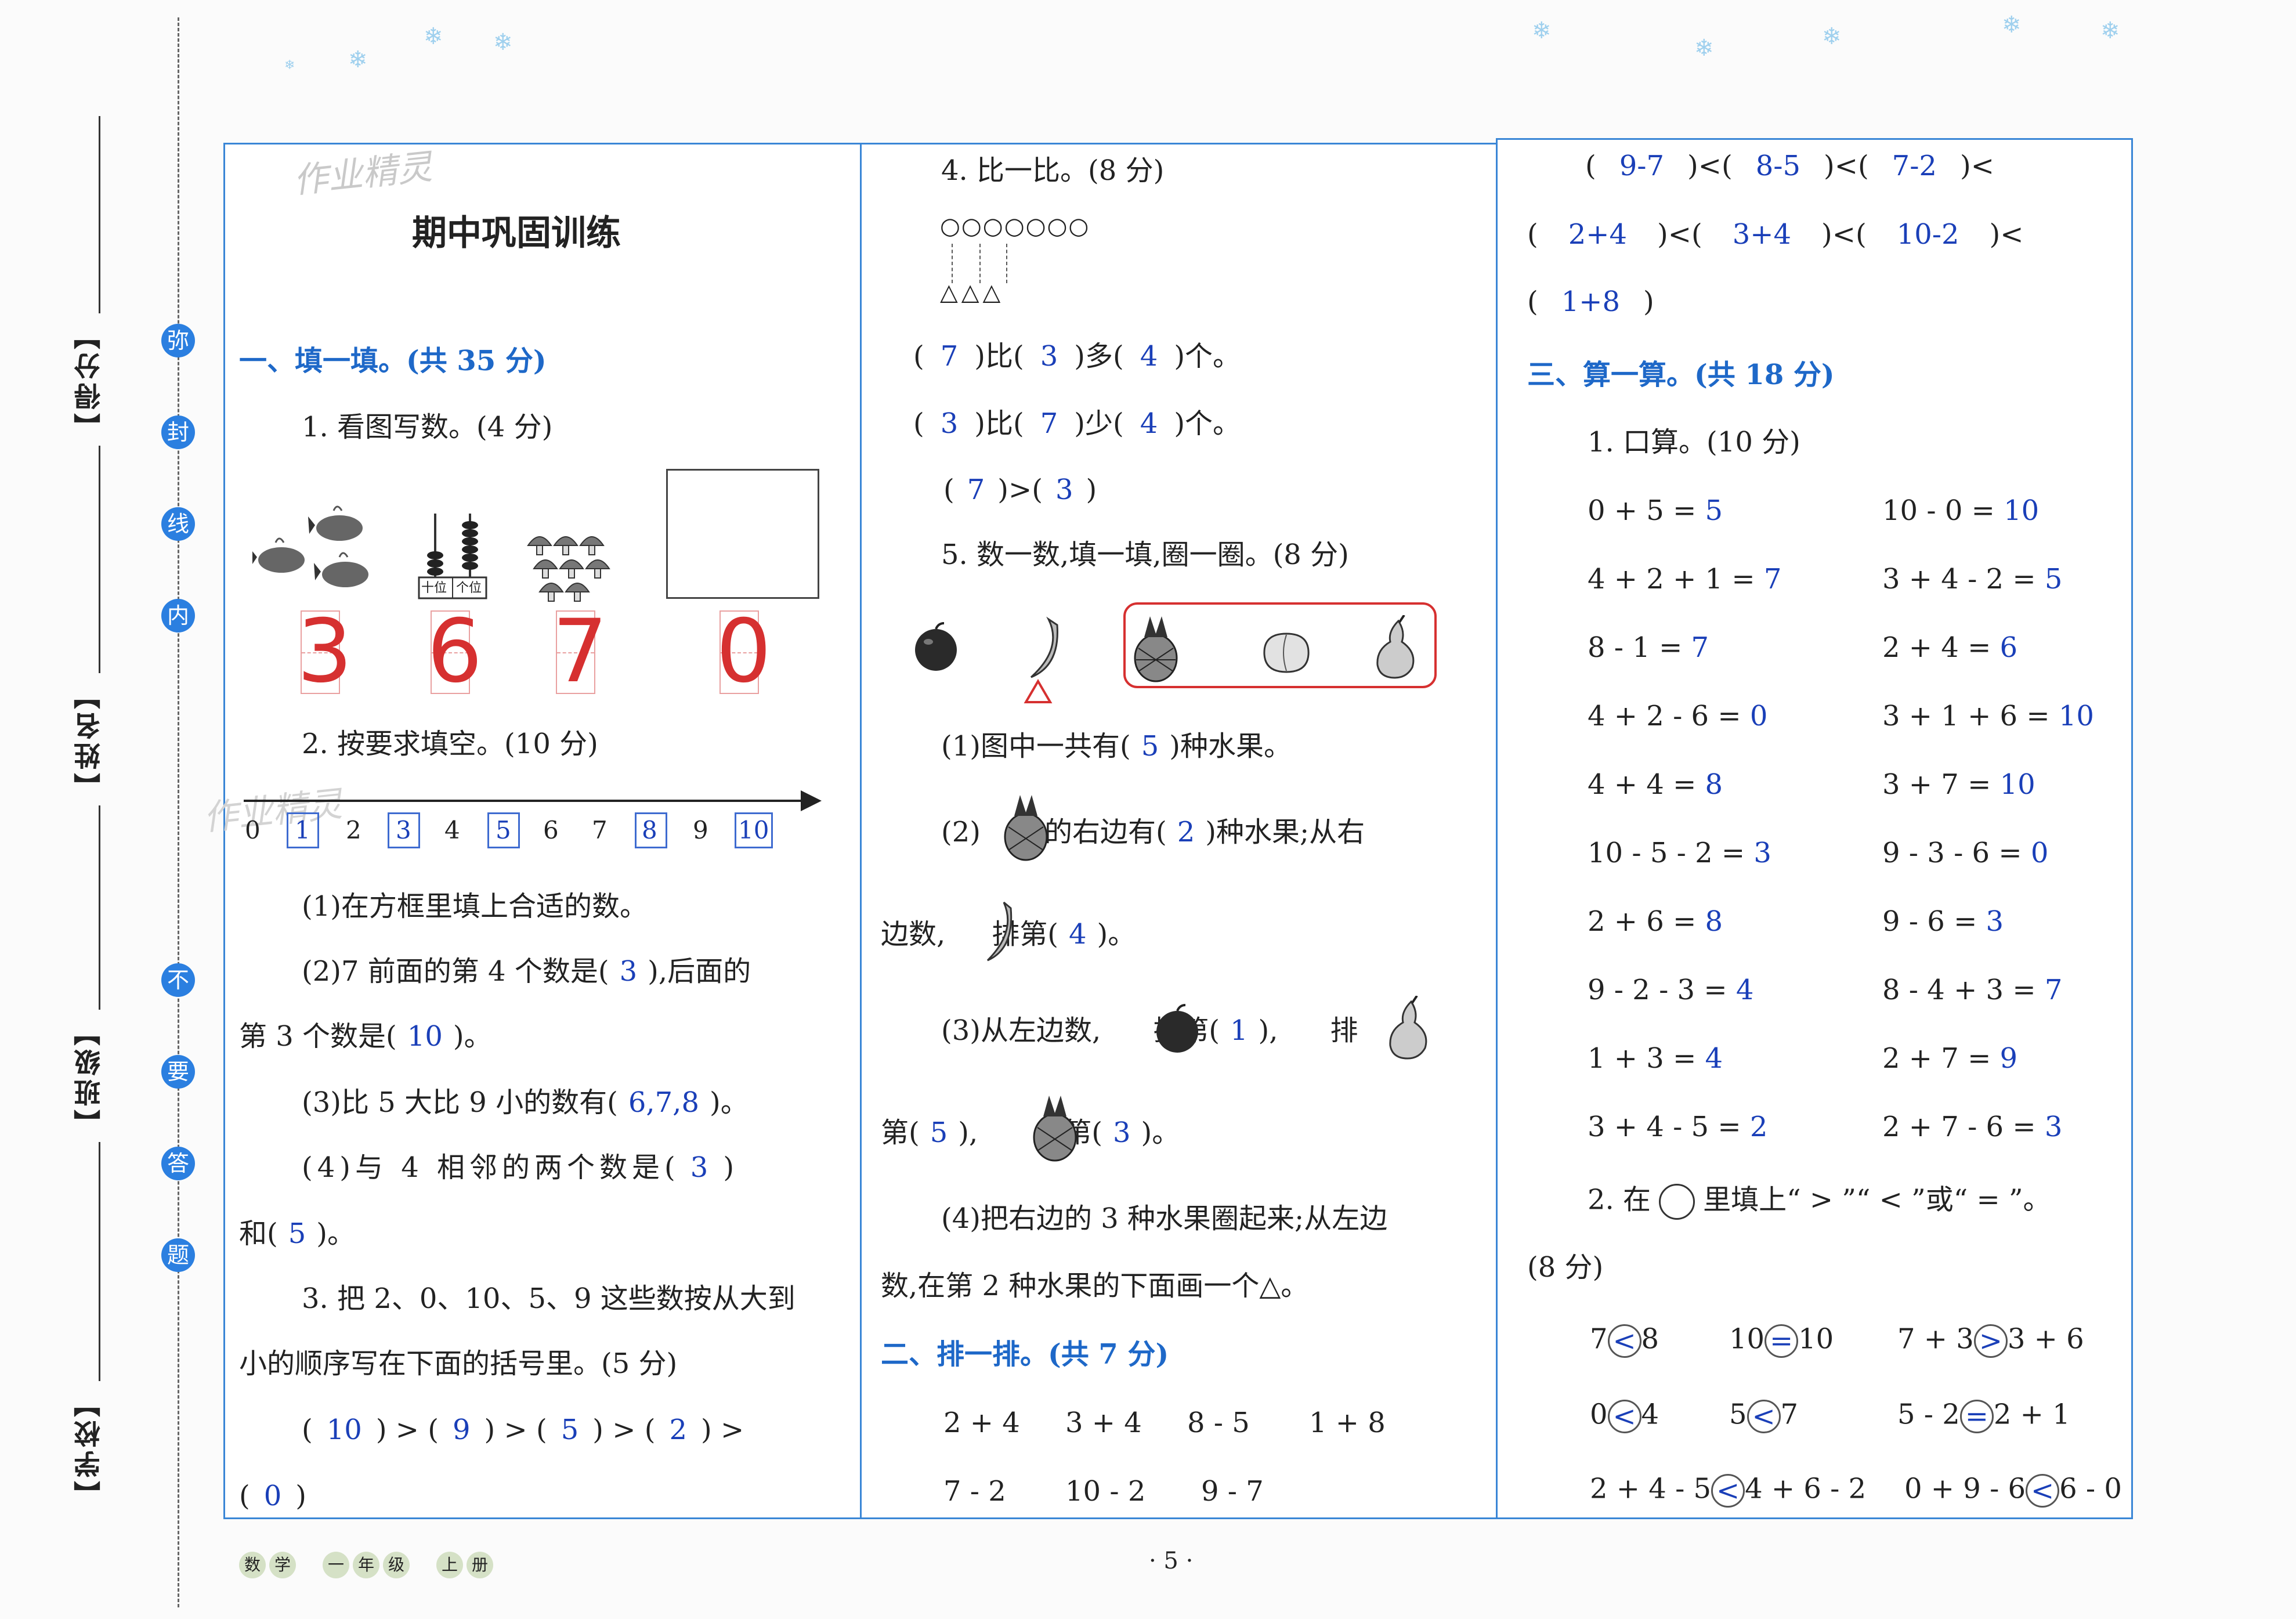  What do you see at coordinates (1655, 784) in the screenshot?
I see `calc-item: 4 + 4 = 8` at bounding box center [1655, 784].